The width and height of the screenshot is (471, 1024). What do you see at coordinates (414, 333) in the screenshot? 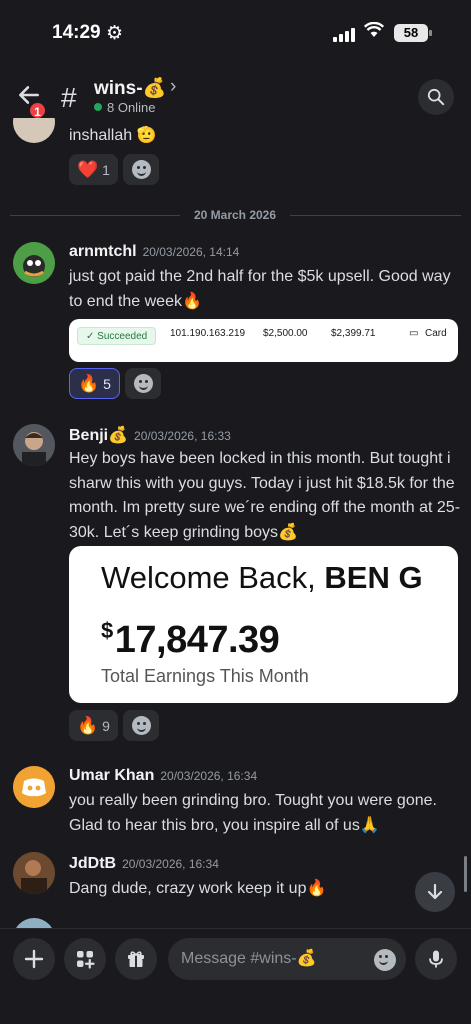
I see `card-icon: ▭` at bounding box center [414, 333].